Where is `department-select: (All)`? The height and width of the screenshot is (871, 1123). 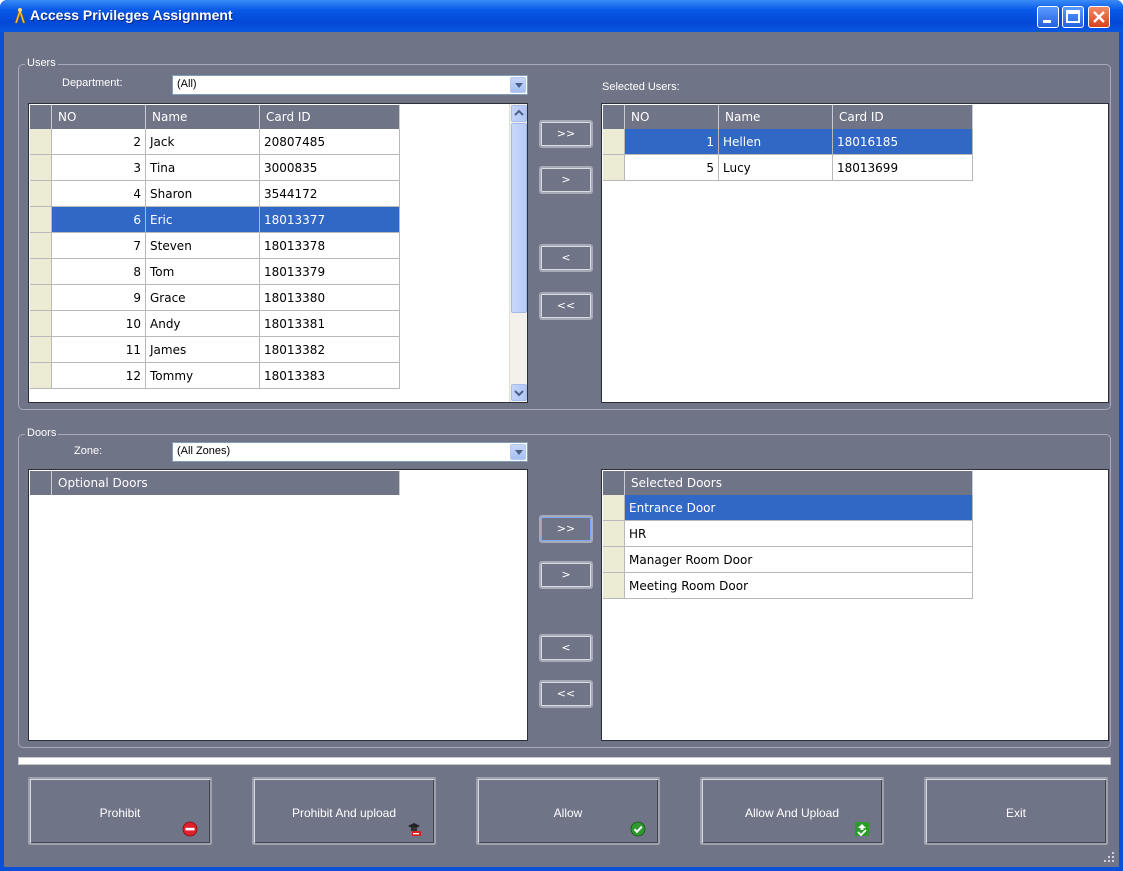 department-select: (All) is located at coordinates (350, 85).